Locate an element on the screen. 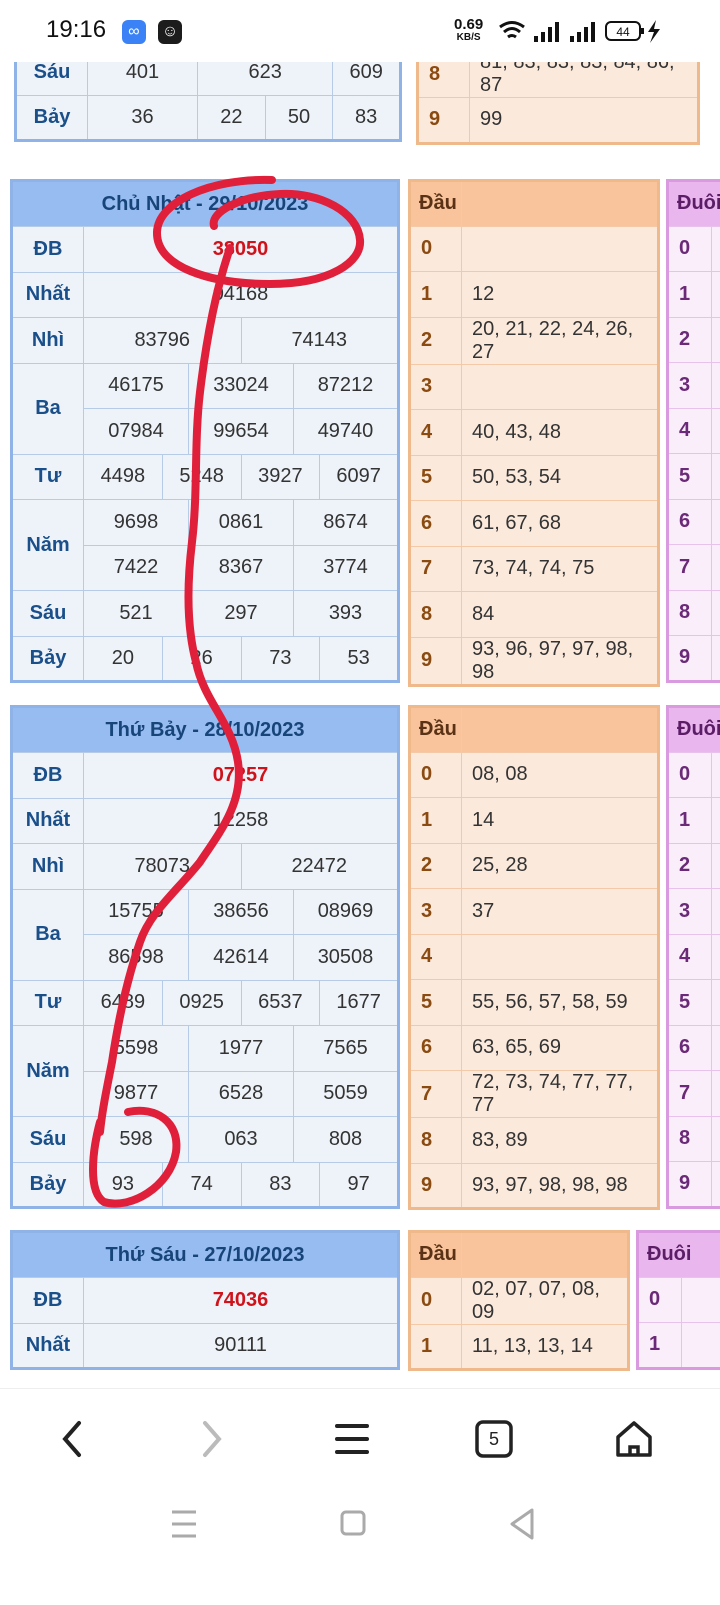 The width and height of the screenshot is (720, 1605). dau-values: 72, 73, 74, 77, 77, 77 is located at coordinates (560, 1094).